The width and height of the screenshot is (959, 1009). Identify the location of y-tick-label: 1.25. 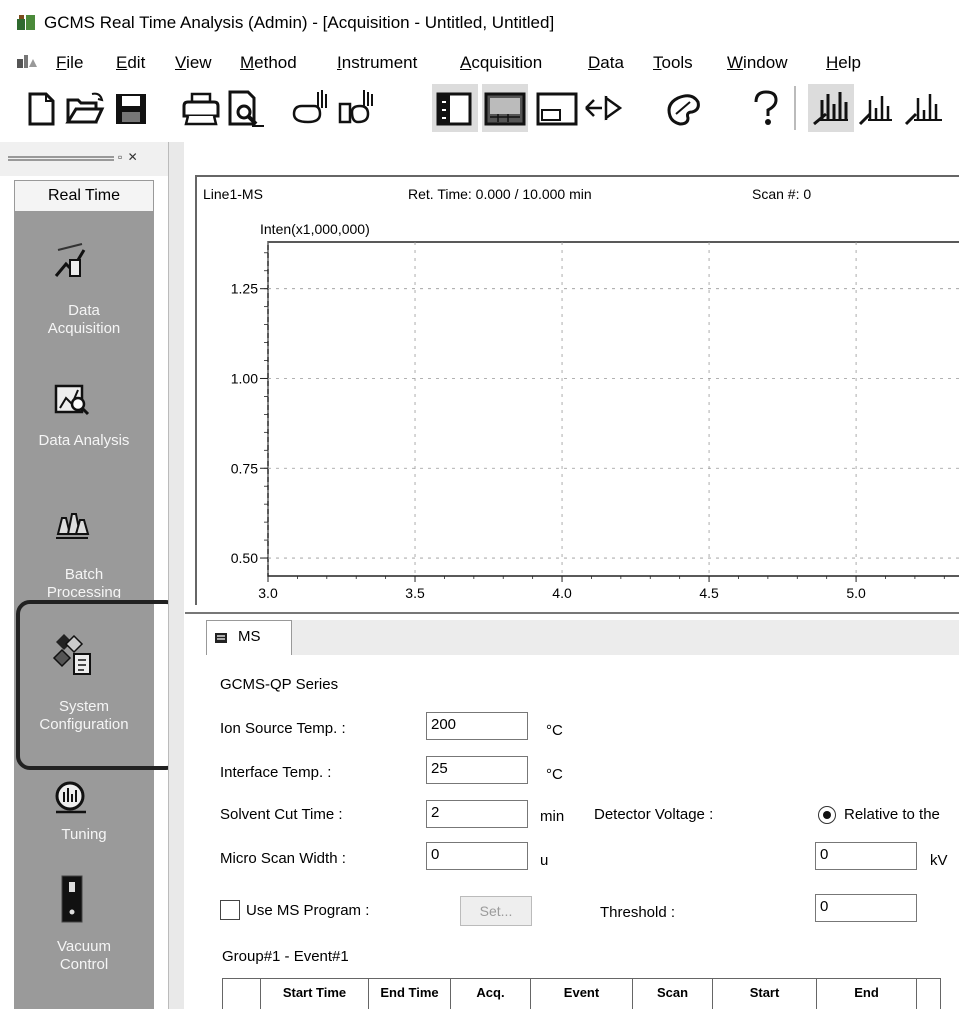
(244, 289).